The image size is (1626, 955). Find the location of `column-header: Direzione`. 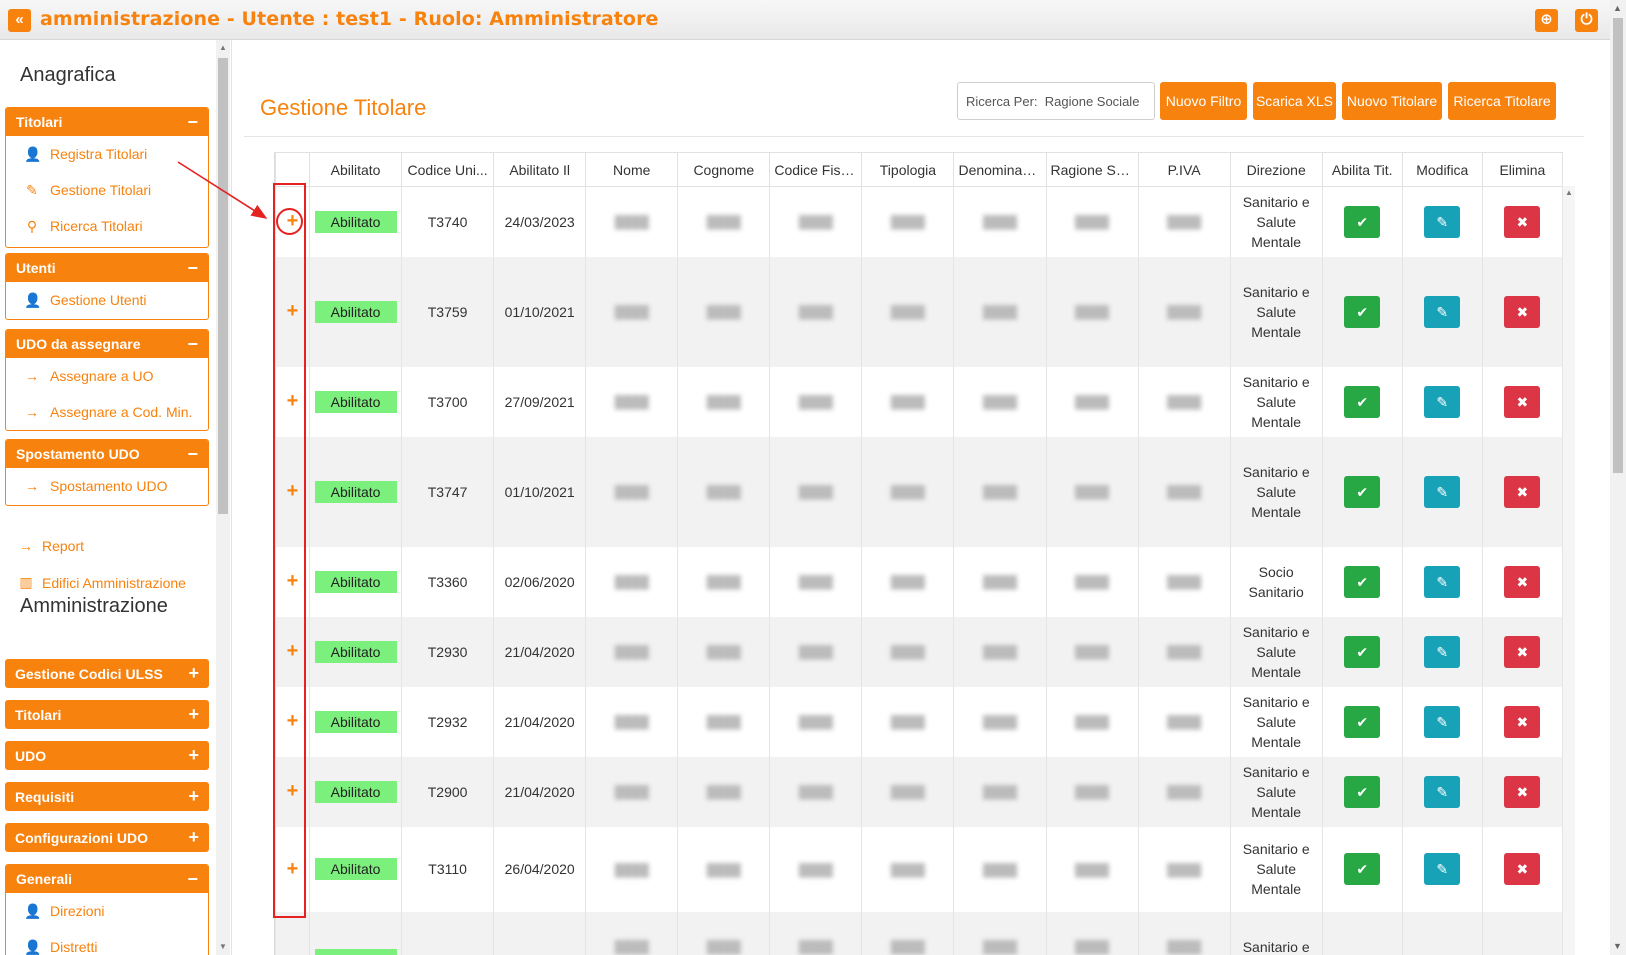

column-header: Direzione is located at coordinates (1276, 169).